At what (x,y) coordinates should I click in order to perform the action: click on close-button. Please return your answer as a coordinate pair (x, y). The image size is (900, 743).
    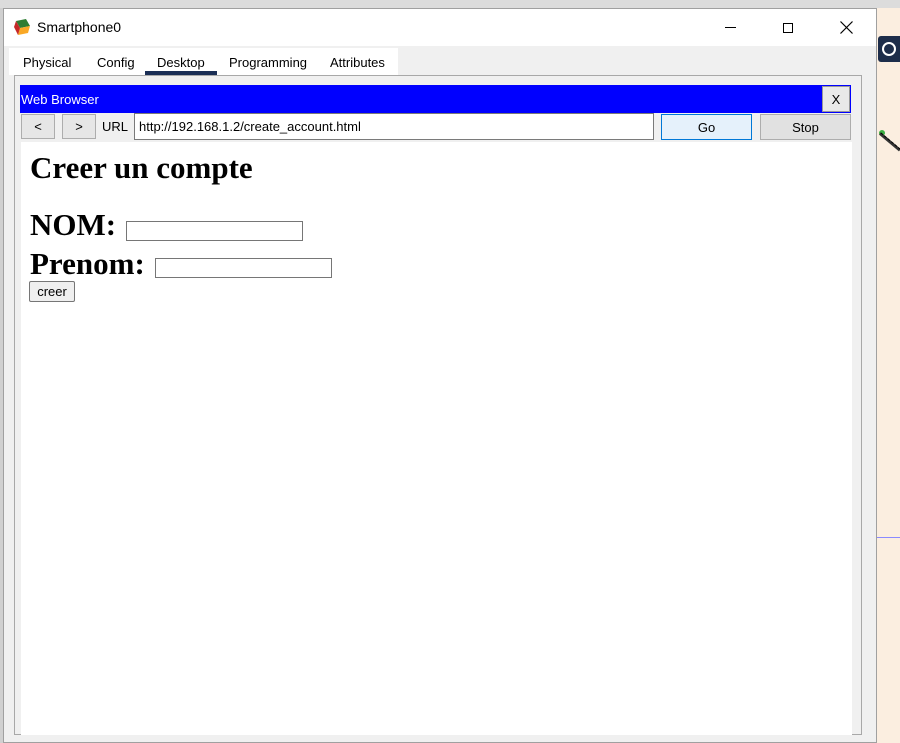
    Looking at the image, I should click on (846, 27).